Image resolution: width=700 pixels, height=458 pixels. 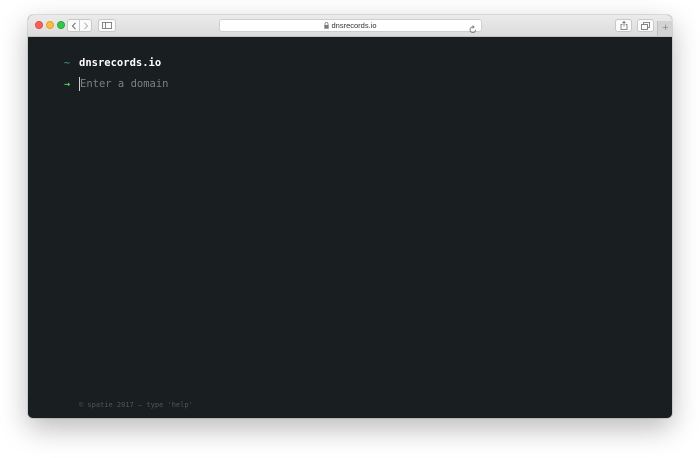 I want to click on address-bar: dnsrecords.io, so click(x=350, y=26).